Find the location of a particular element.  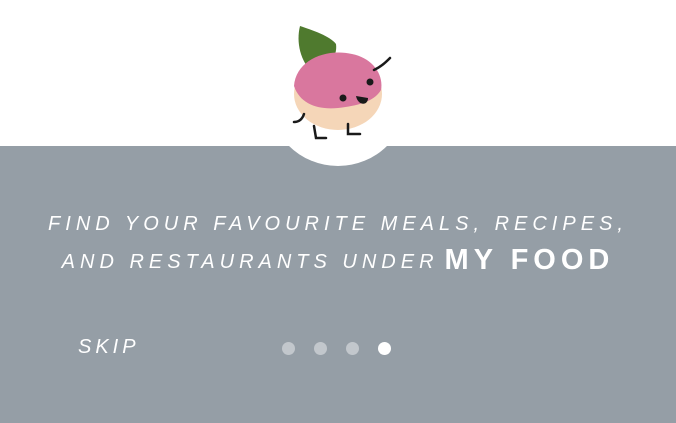

skip-button: SKIP is located at coordinates (109, 347).